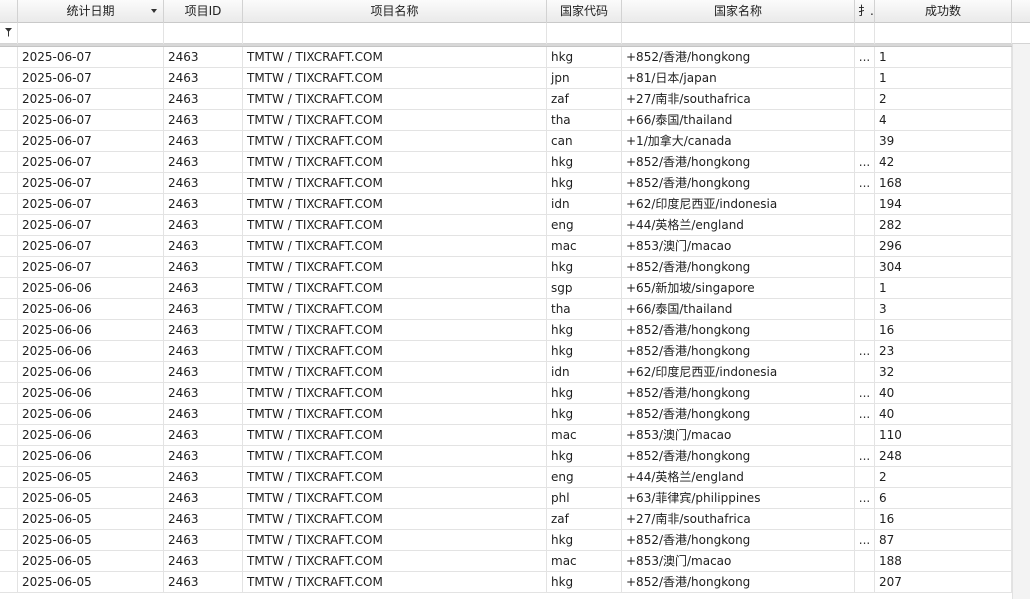 The height and width of the screenshot is (599, 1030). Describe the element at coordinates (943, 204) in the screenshot. I see `cell-success: 194` at that location.